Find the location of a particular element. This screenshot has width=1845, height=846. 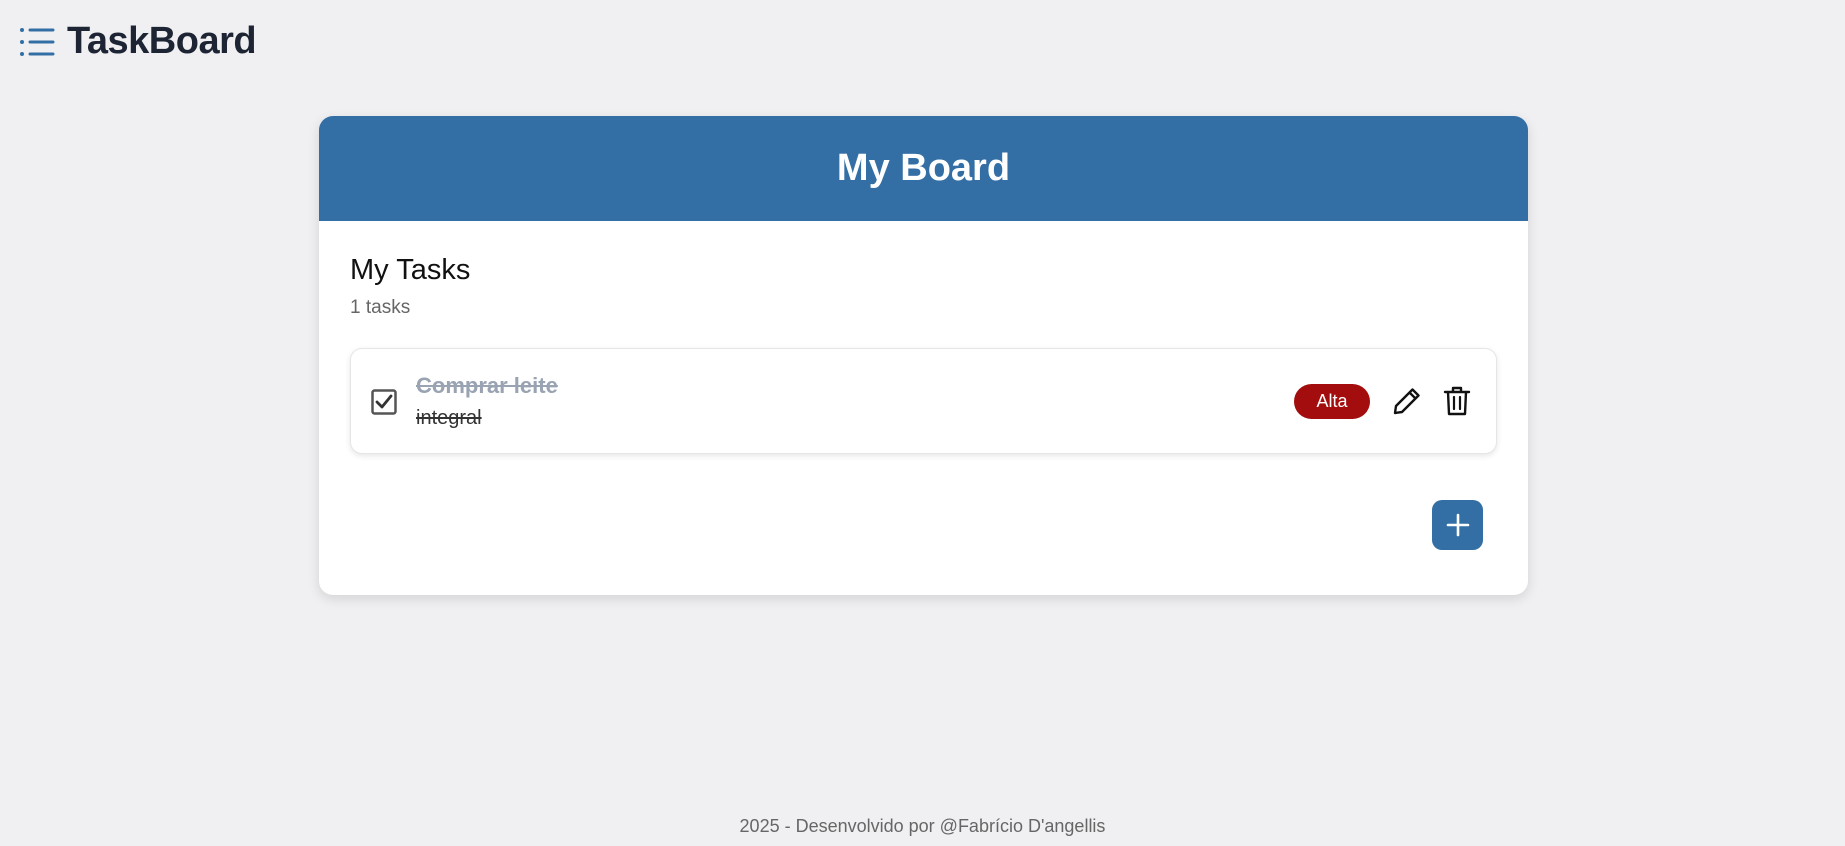

list-icon is located at coordinates (37, 42).